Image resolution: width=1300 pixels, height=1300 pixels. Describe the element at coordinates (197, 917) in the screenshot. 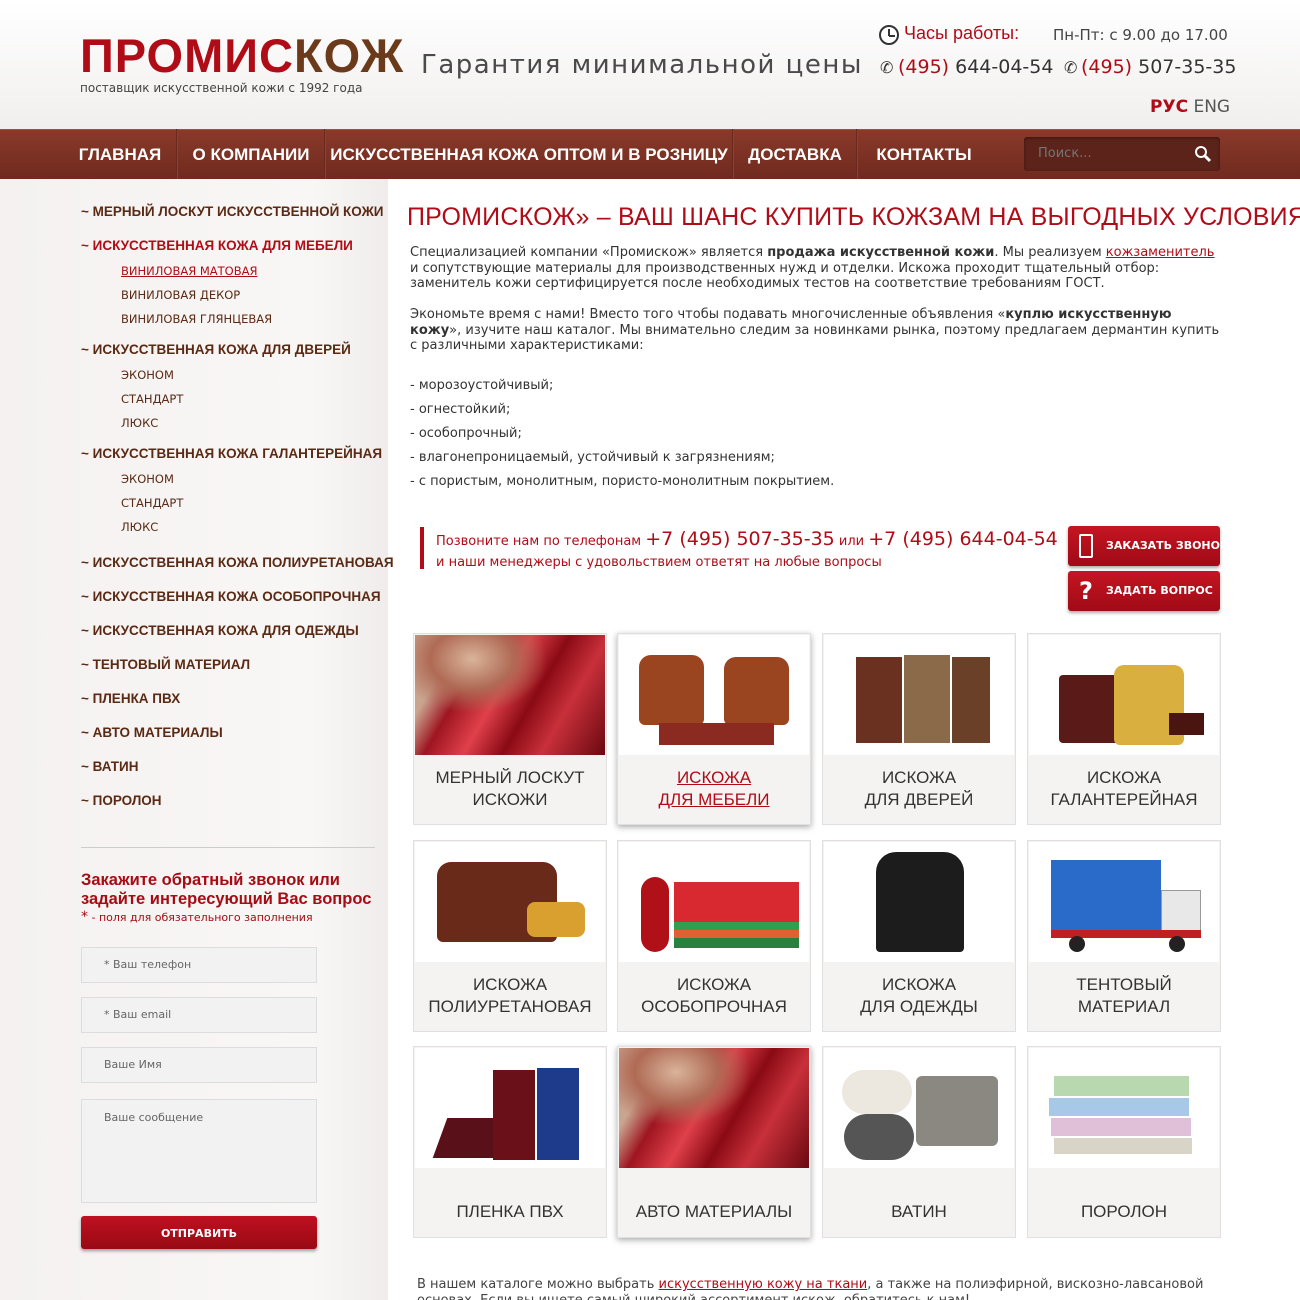

I see `required-note: * - поля для обязательного заполнения` at that location.